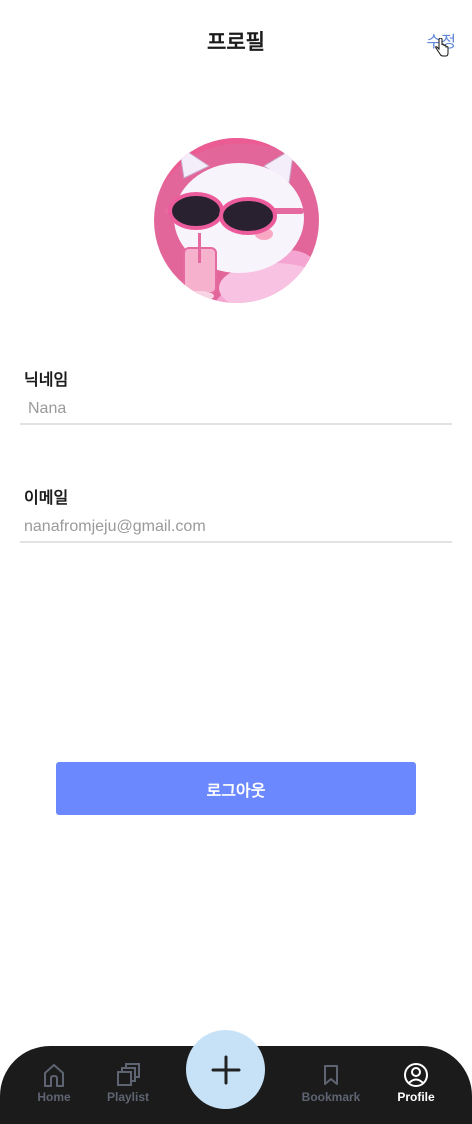 Image resolution: width=472 pixels, height=1124 pixels. Describe the element at coordinates (236, 788) in the screenshot. I see `logout-button: 로그아웃` at that location.